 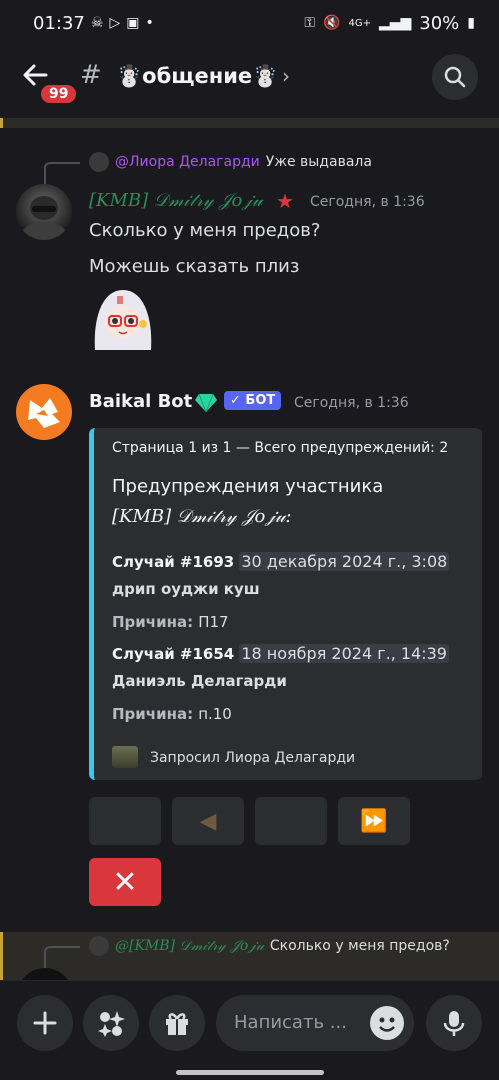 I want to click on prev-page-button: ◀, so click(x=208, y=821).